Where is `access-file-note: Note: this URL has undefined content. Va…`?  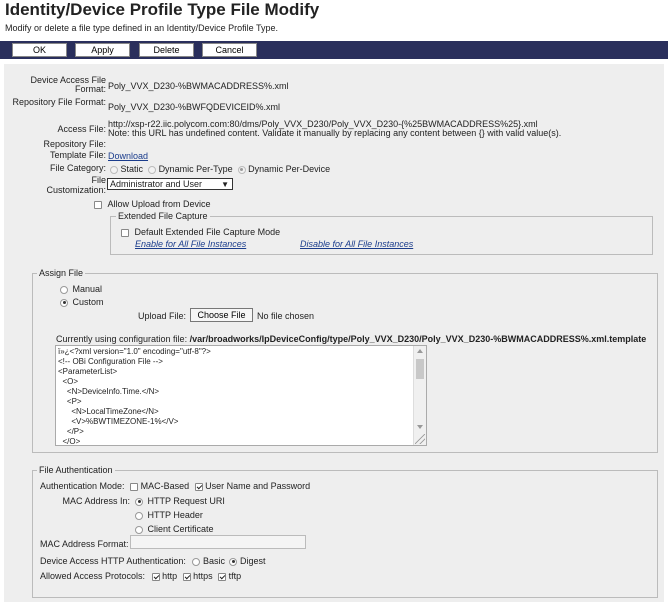
access-file-note: Note: this URL has undefined content. Va… is located at coordinates (335, 133).